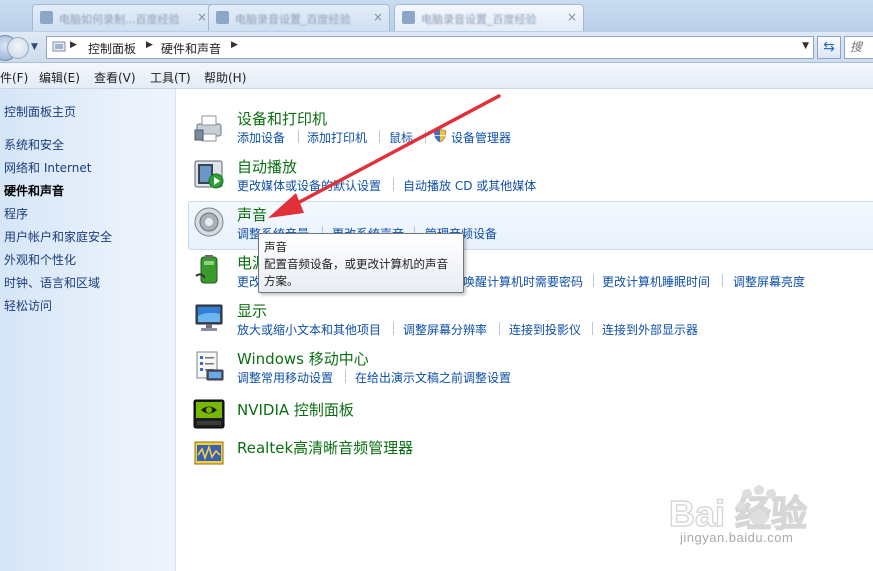 The image size is (873, 571). I want to click on watermark-url: jingyan.baidu.com, so click(737, 537).